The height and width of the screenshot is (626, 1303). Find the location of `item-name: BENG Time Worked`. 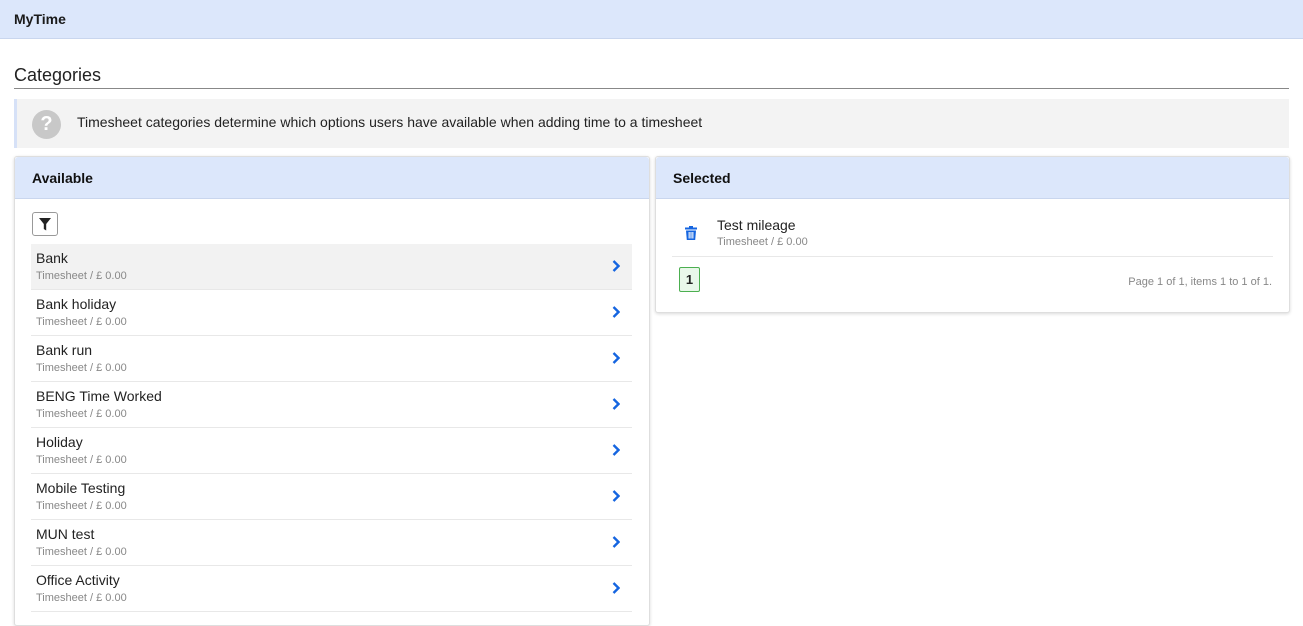

item-name: BENG Time Worked is located at coordinates (99, 396).